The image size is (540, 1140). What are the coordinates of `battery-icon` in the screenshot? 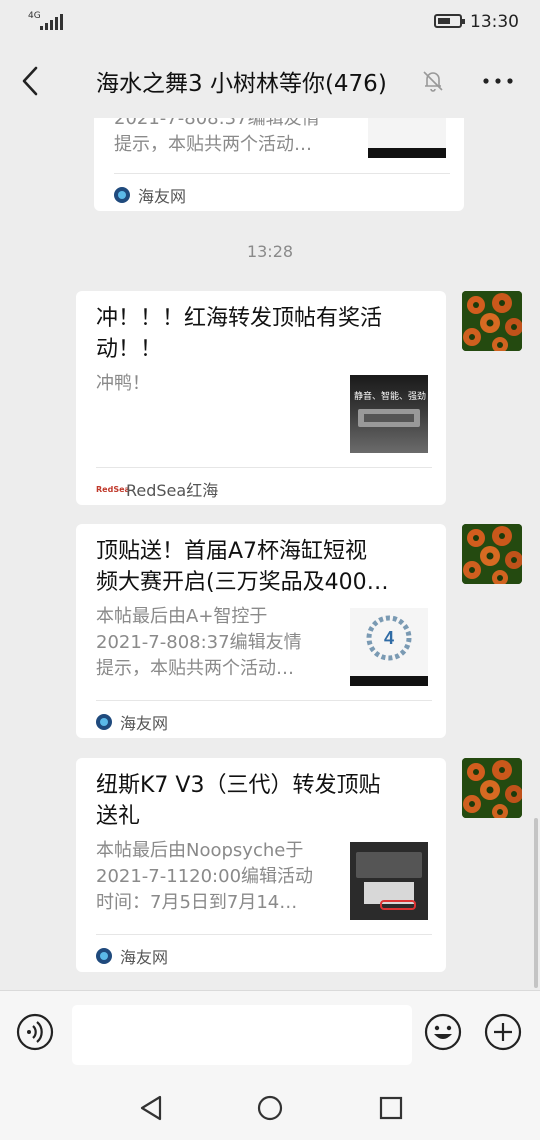 It's located at (449, 21).